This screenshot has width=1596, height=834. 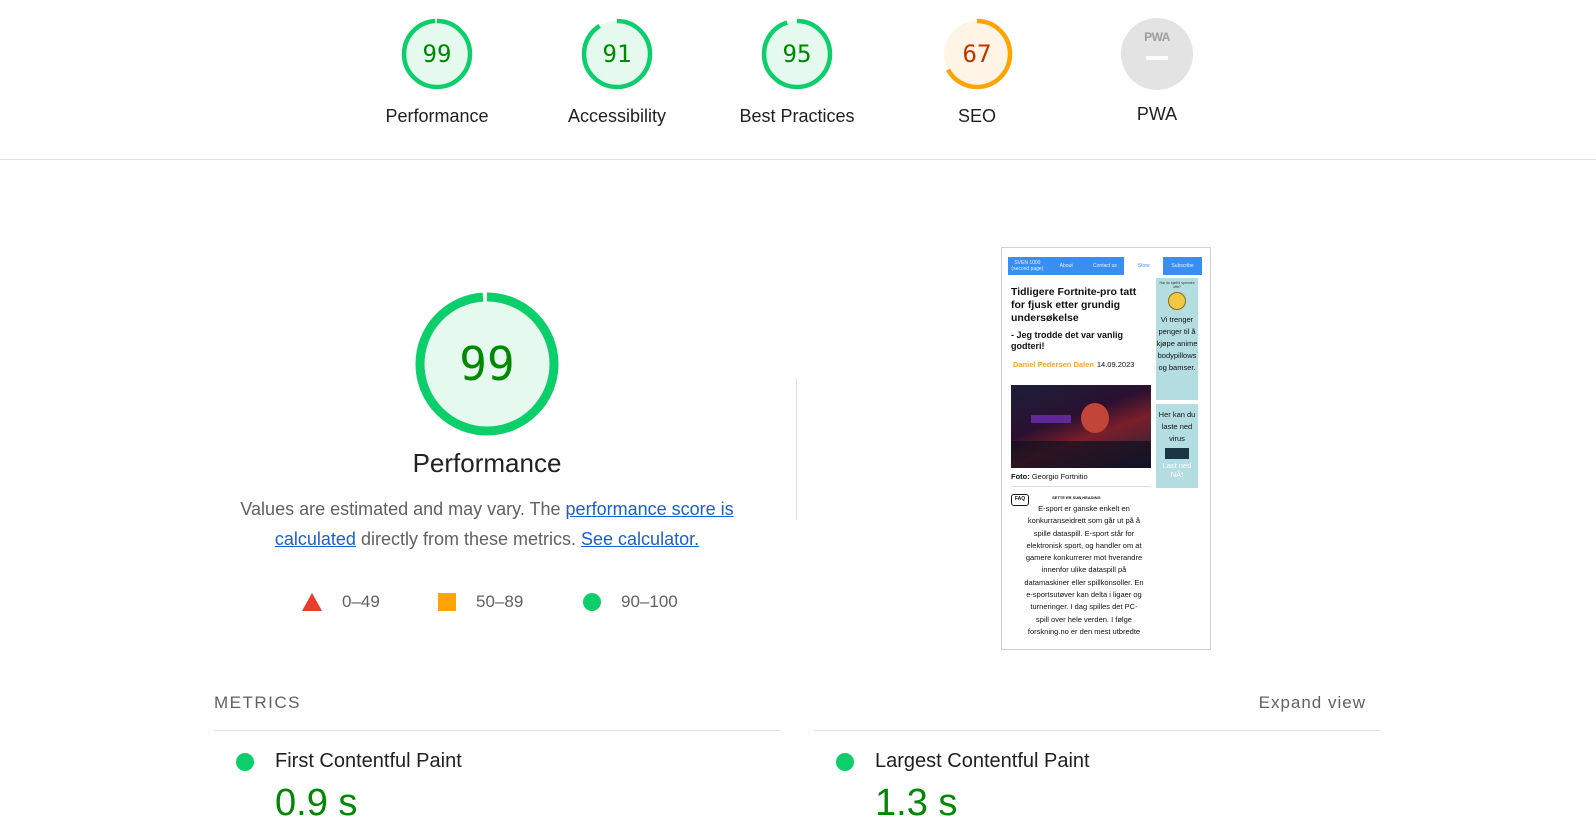 What do you see at coordinates (1177, 446) in the screenshot?
I see `thumb-ad-download: Her kan du laste ned virus Last ned NÅ!` at bounding box center [1177, 446].